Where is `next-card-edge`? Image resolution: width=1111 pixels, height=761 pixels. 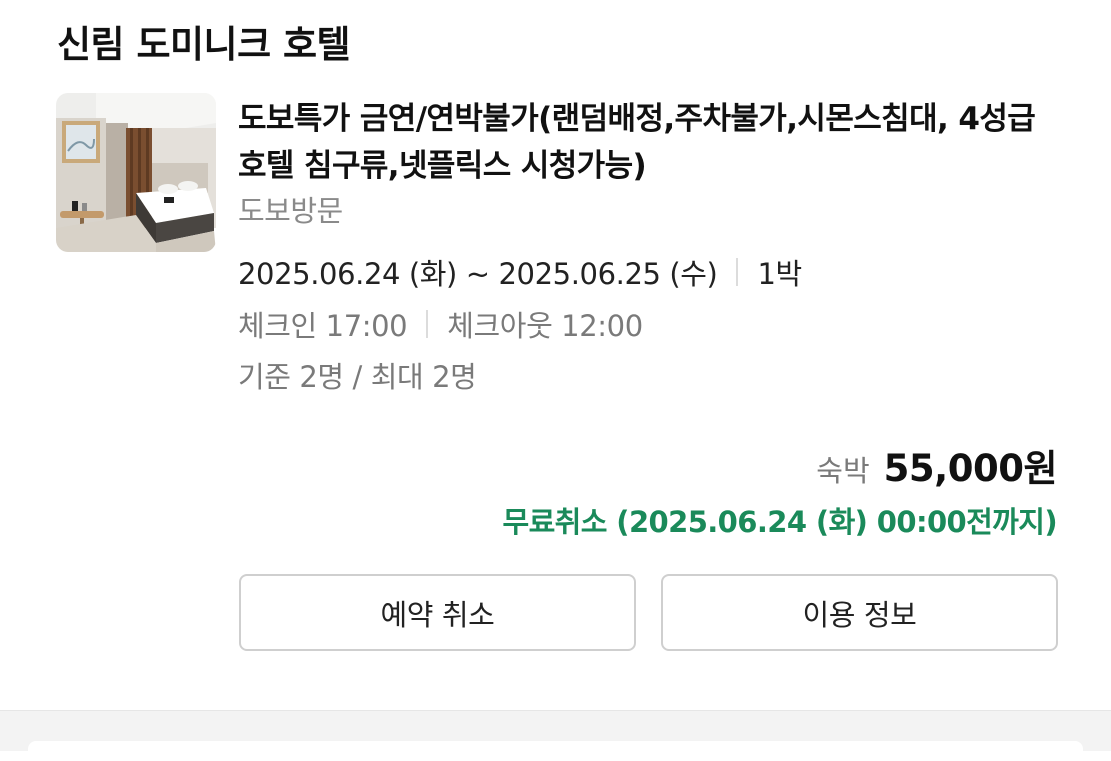
next-card-edge is located at coordinates (555, 751).